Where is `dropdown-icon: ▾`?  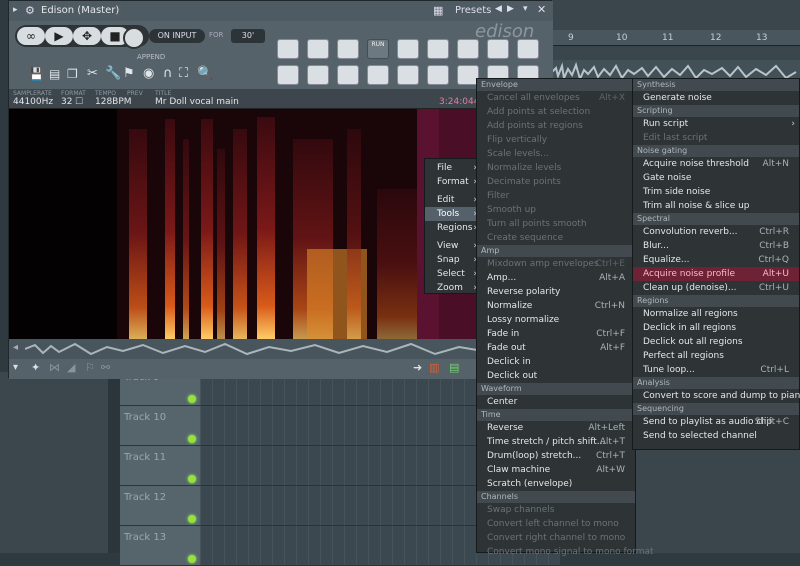
dropdown-icon: ▾ is located at coordinates (15, 367).